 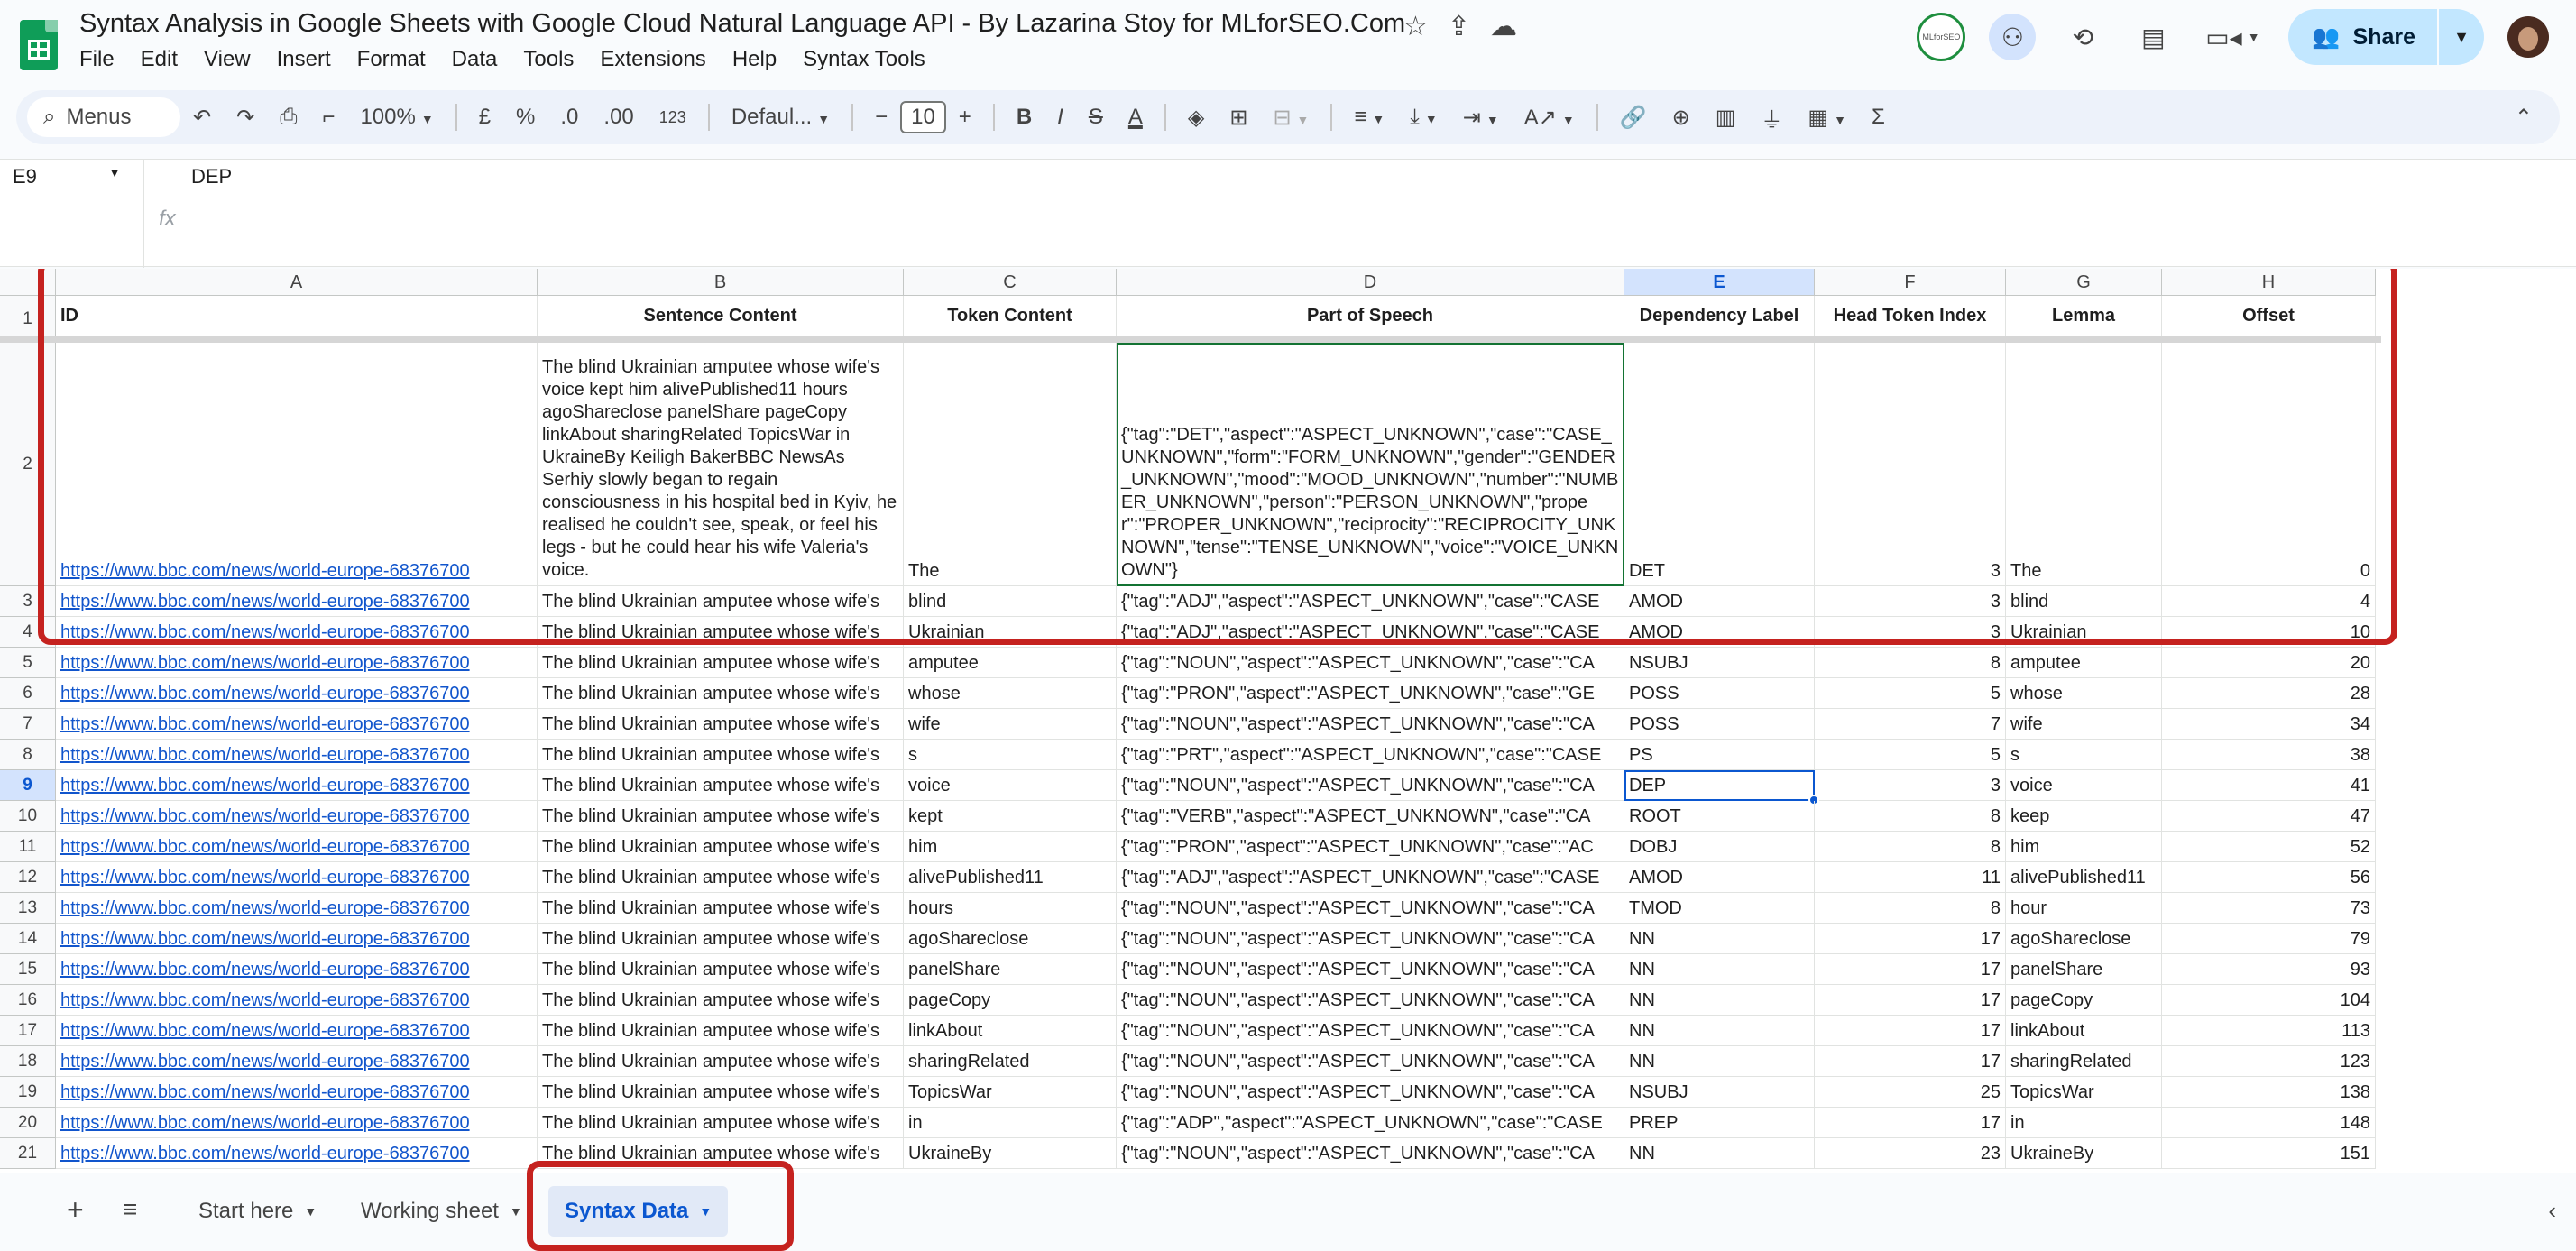 I want to click on bold-icon: B, so click(x=1024, y=118).